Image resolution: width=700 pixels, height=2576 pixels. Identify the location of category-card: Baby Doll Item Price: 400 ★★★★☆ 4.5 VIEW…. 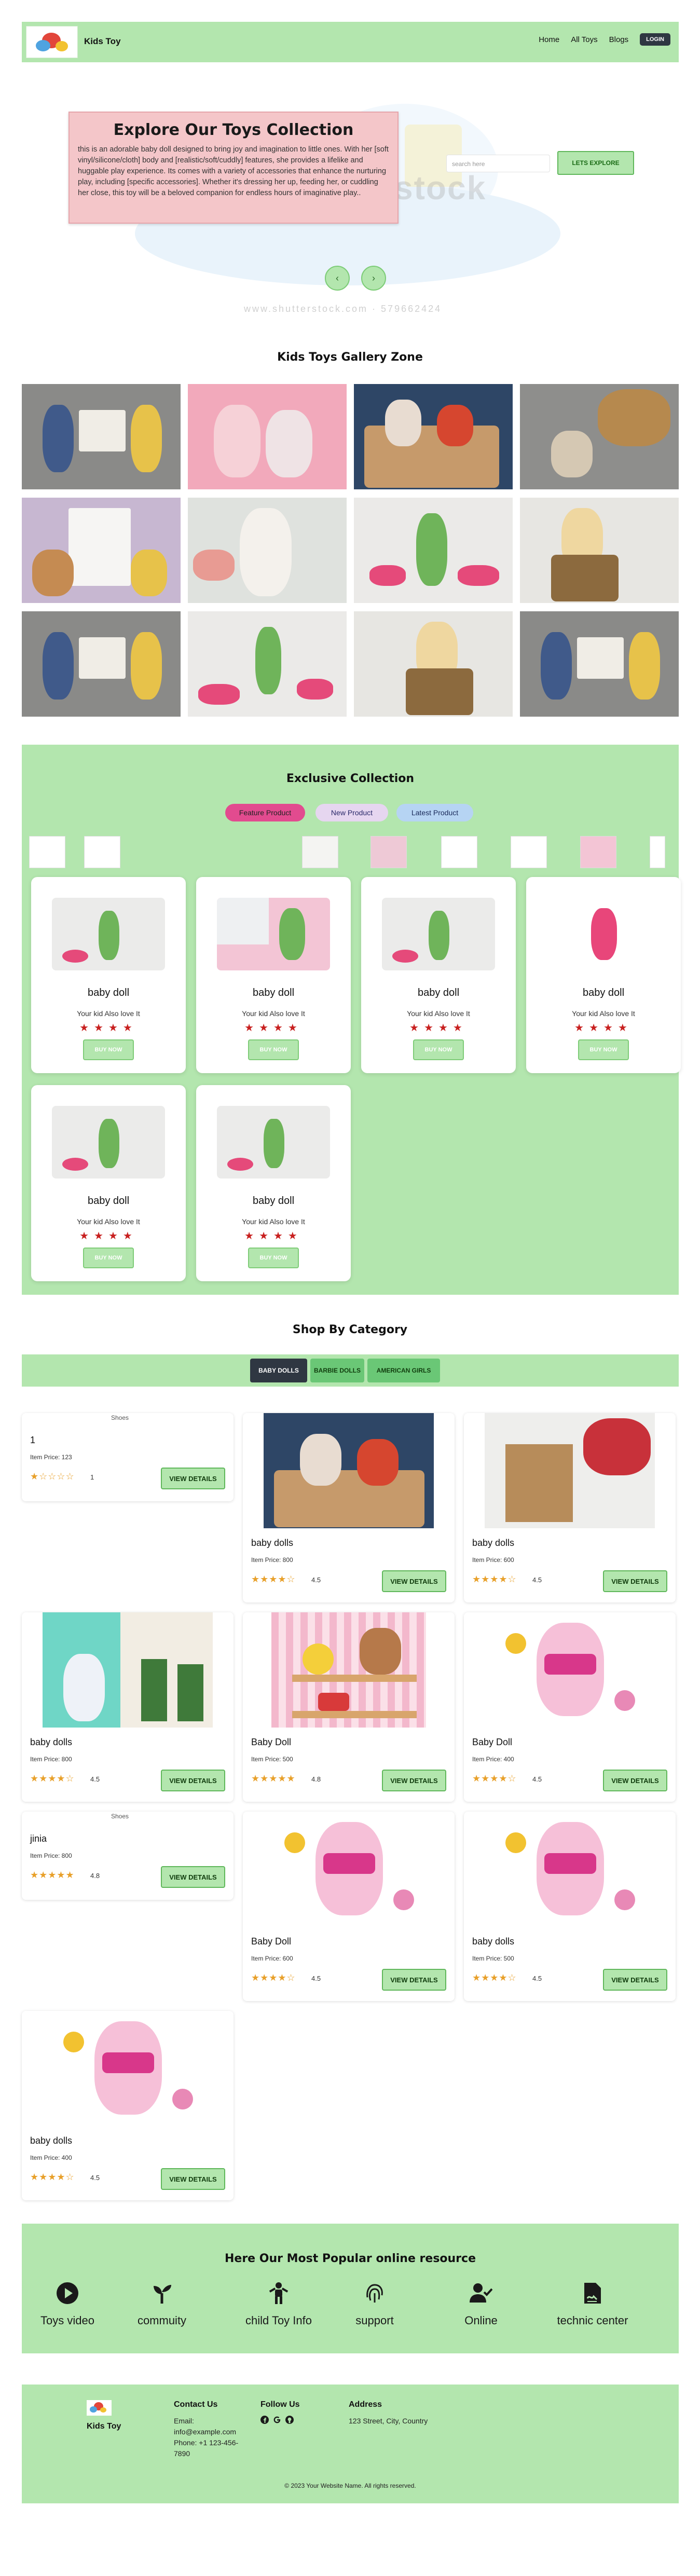
(570, 1707).